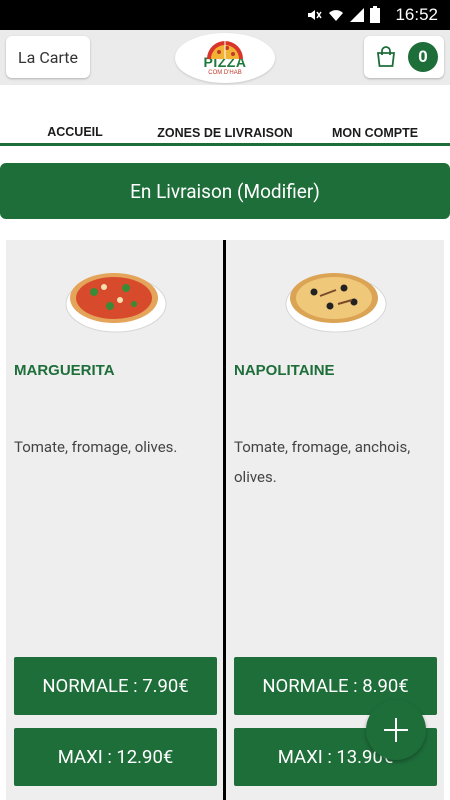 The height and width of the screenshot is (800, 450). I want to click on add-fab-button, so click(396, 730).